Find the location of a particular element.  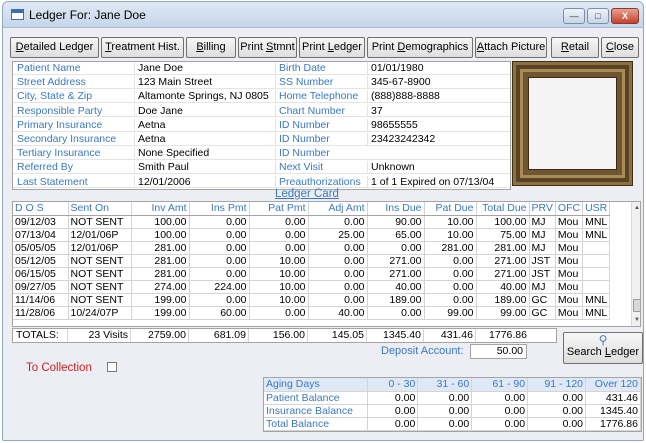

ledger-column-header: OFC is located at coordinates (569, 209).